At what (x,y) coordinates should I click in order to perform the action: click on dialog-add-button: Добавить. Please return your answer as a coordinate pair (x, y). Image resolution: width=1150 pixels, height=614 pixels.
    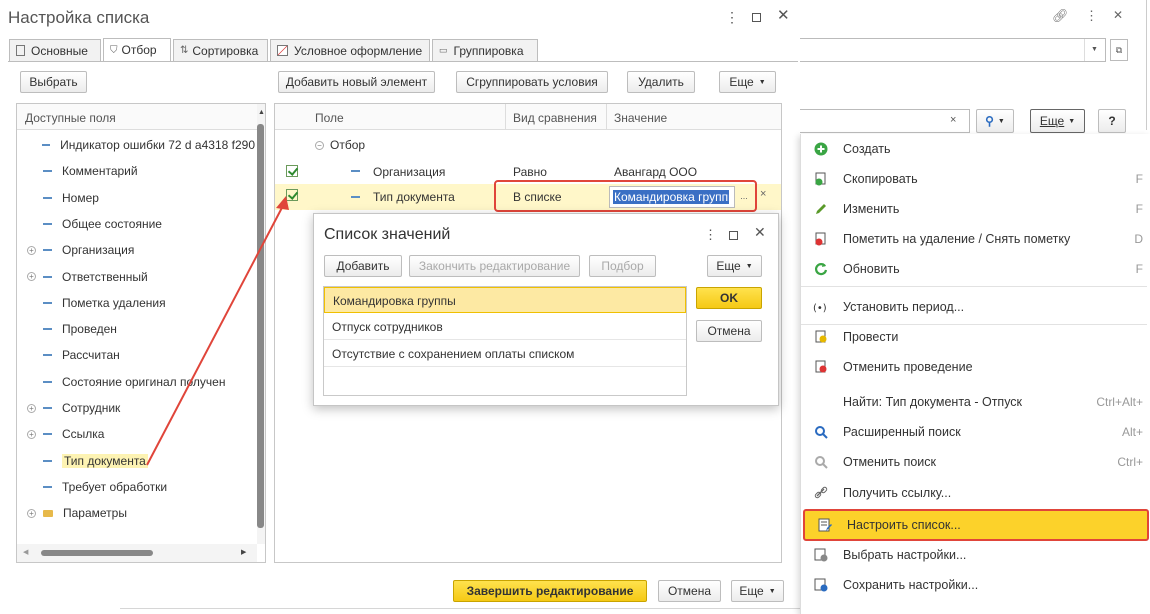
    Looking at the image, I should click on (363, 266).